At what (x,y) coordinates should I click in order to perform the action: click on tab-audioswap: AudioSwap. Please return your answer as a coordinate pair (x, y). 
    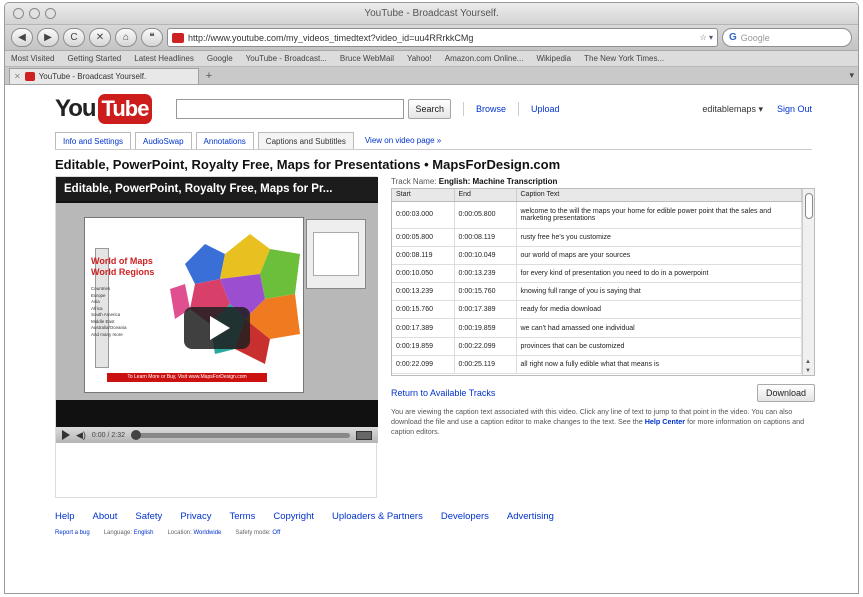
    Looking at the image, I should click on (163, 140).